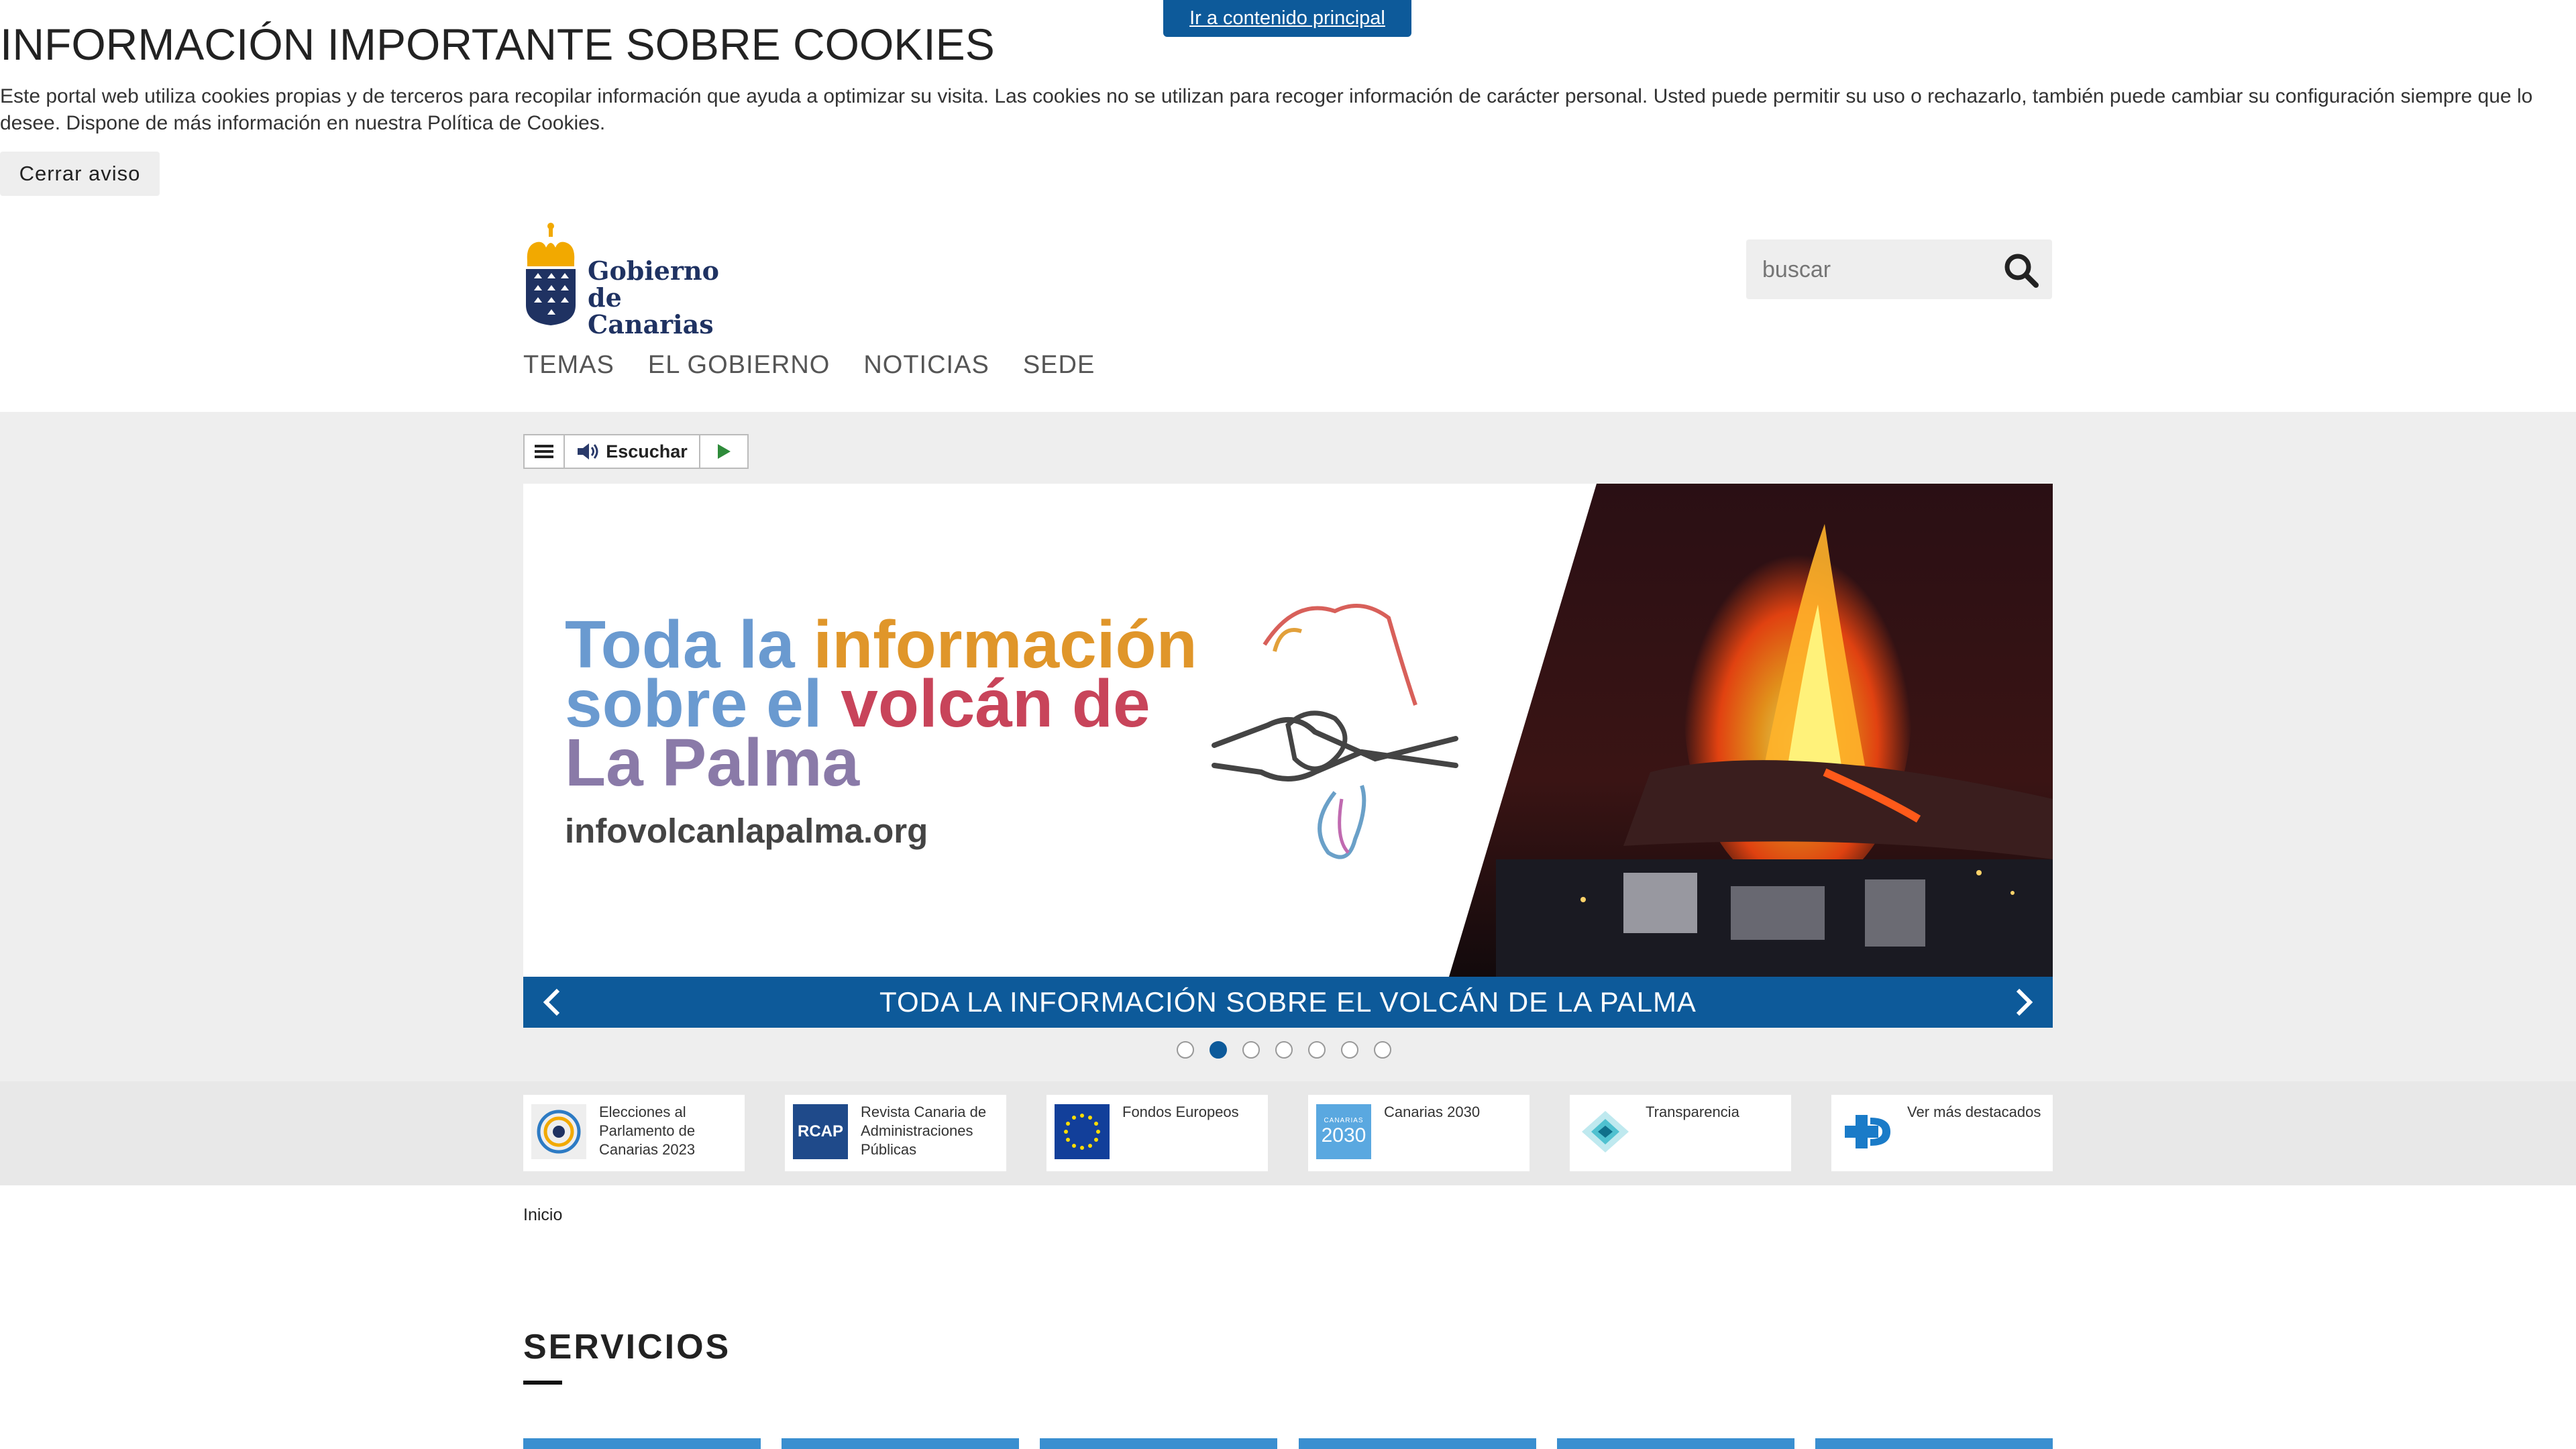 Image resolution: width=2576 pixels, height=1449 pixels. I want to click on chevron-right-icon, so click(2024, 1002).